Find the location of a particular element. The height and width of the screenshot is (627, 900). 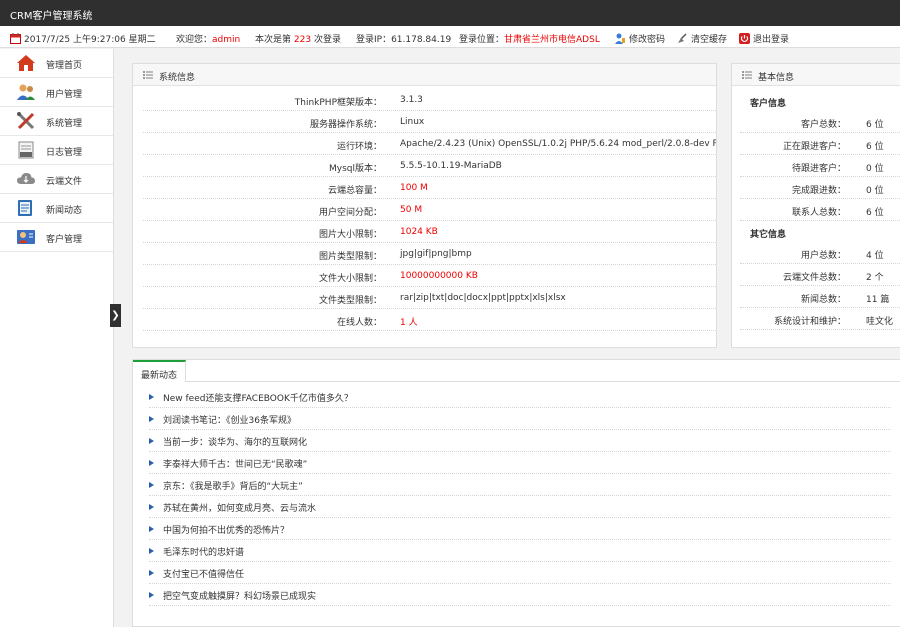

stat-label: 完成跟进数： is located at coordinates (818, 191).